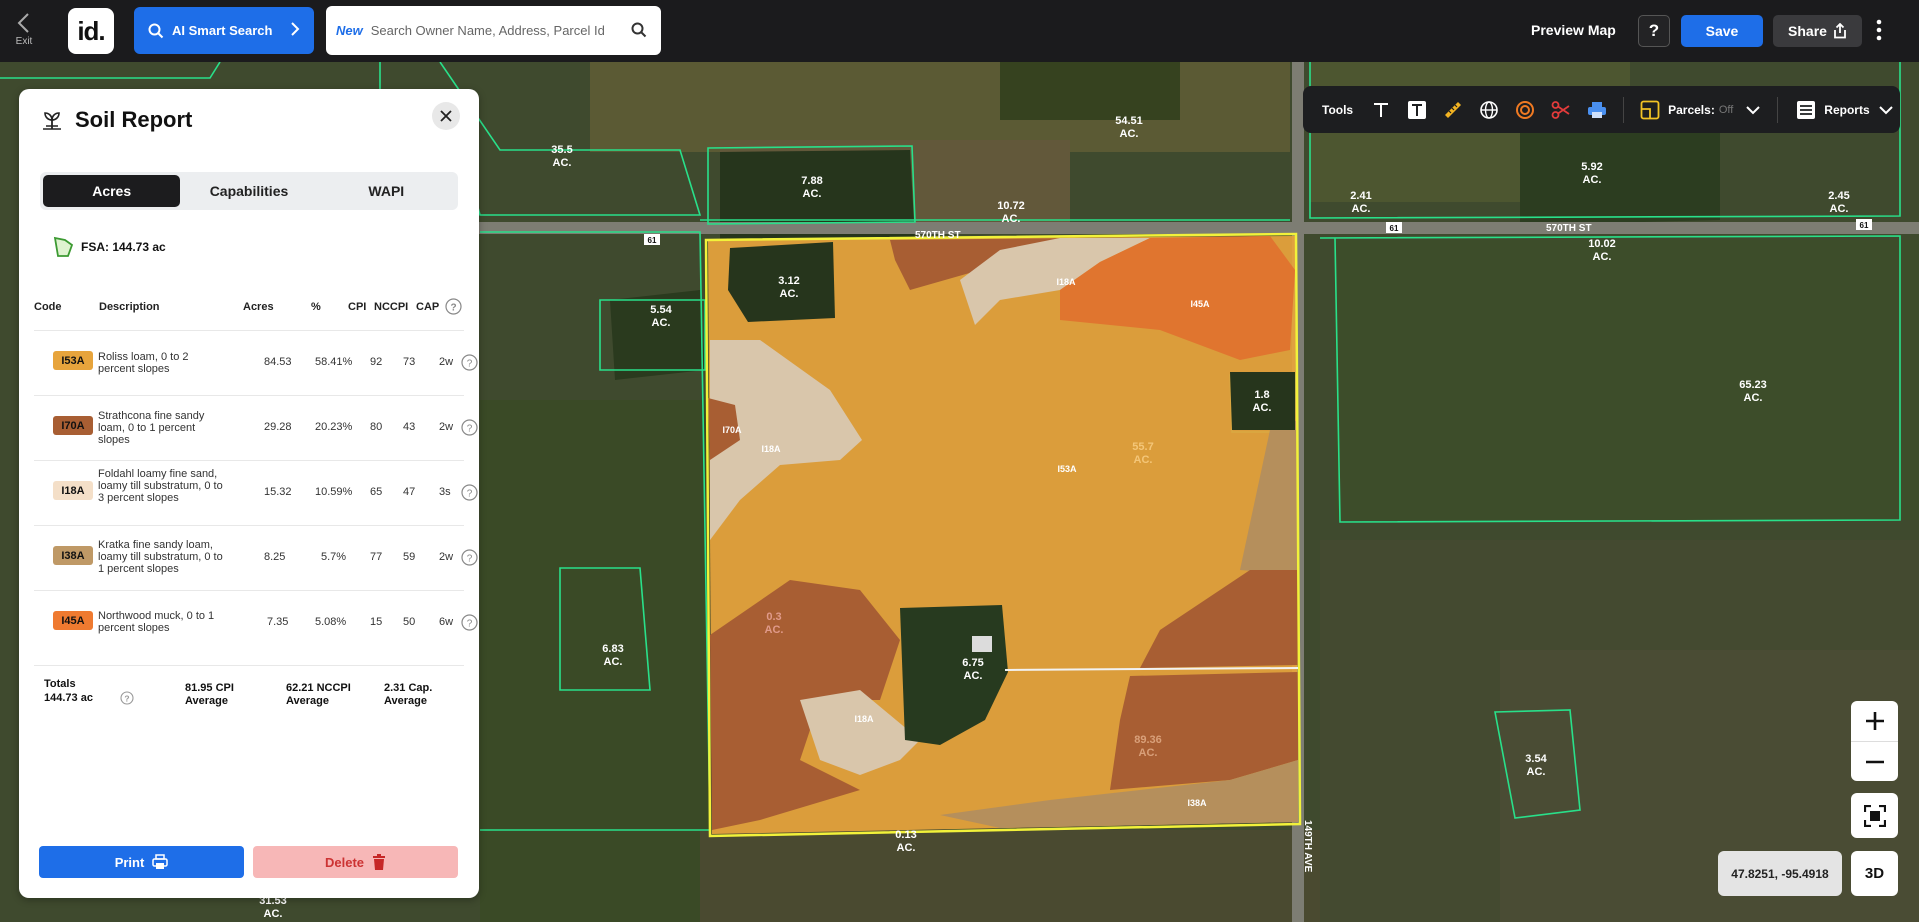 The image size is (1919, 922). Describe the element at coordinates (1338, 109) in the screenshot. I see `tools-label: Tools` at that location.